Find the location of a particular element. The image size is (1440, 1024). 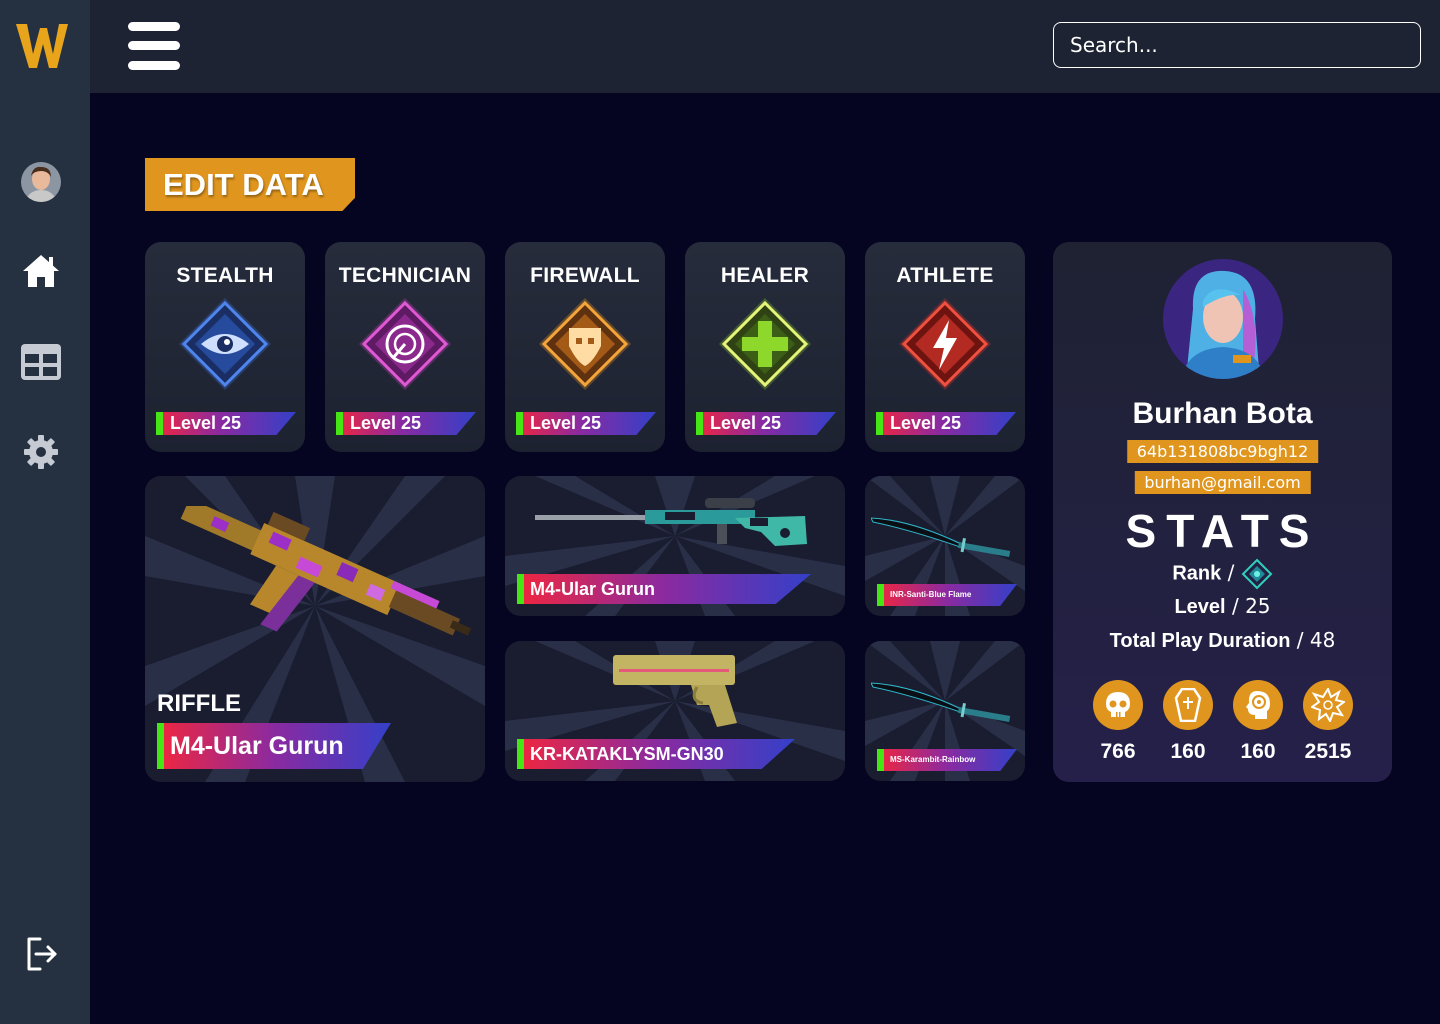

pistol-image is located at coordinates (675, 691).